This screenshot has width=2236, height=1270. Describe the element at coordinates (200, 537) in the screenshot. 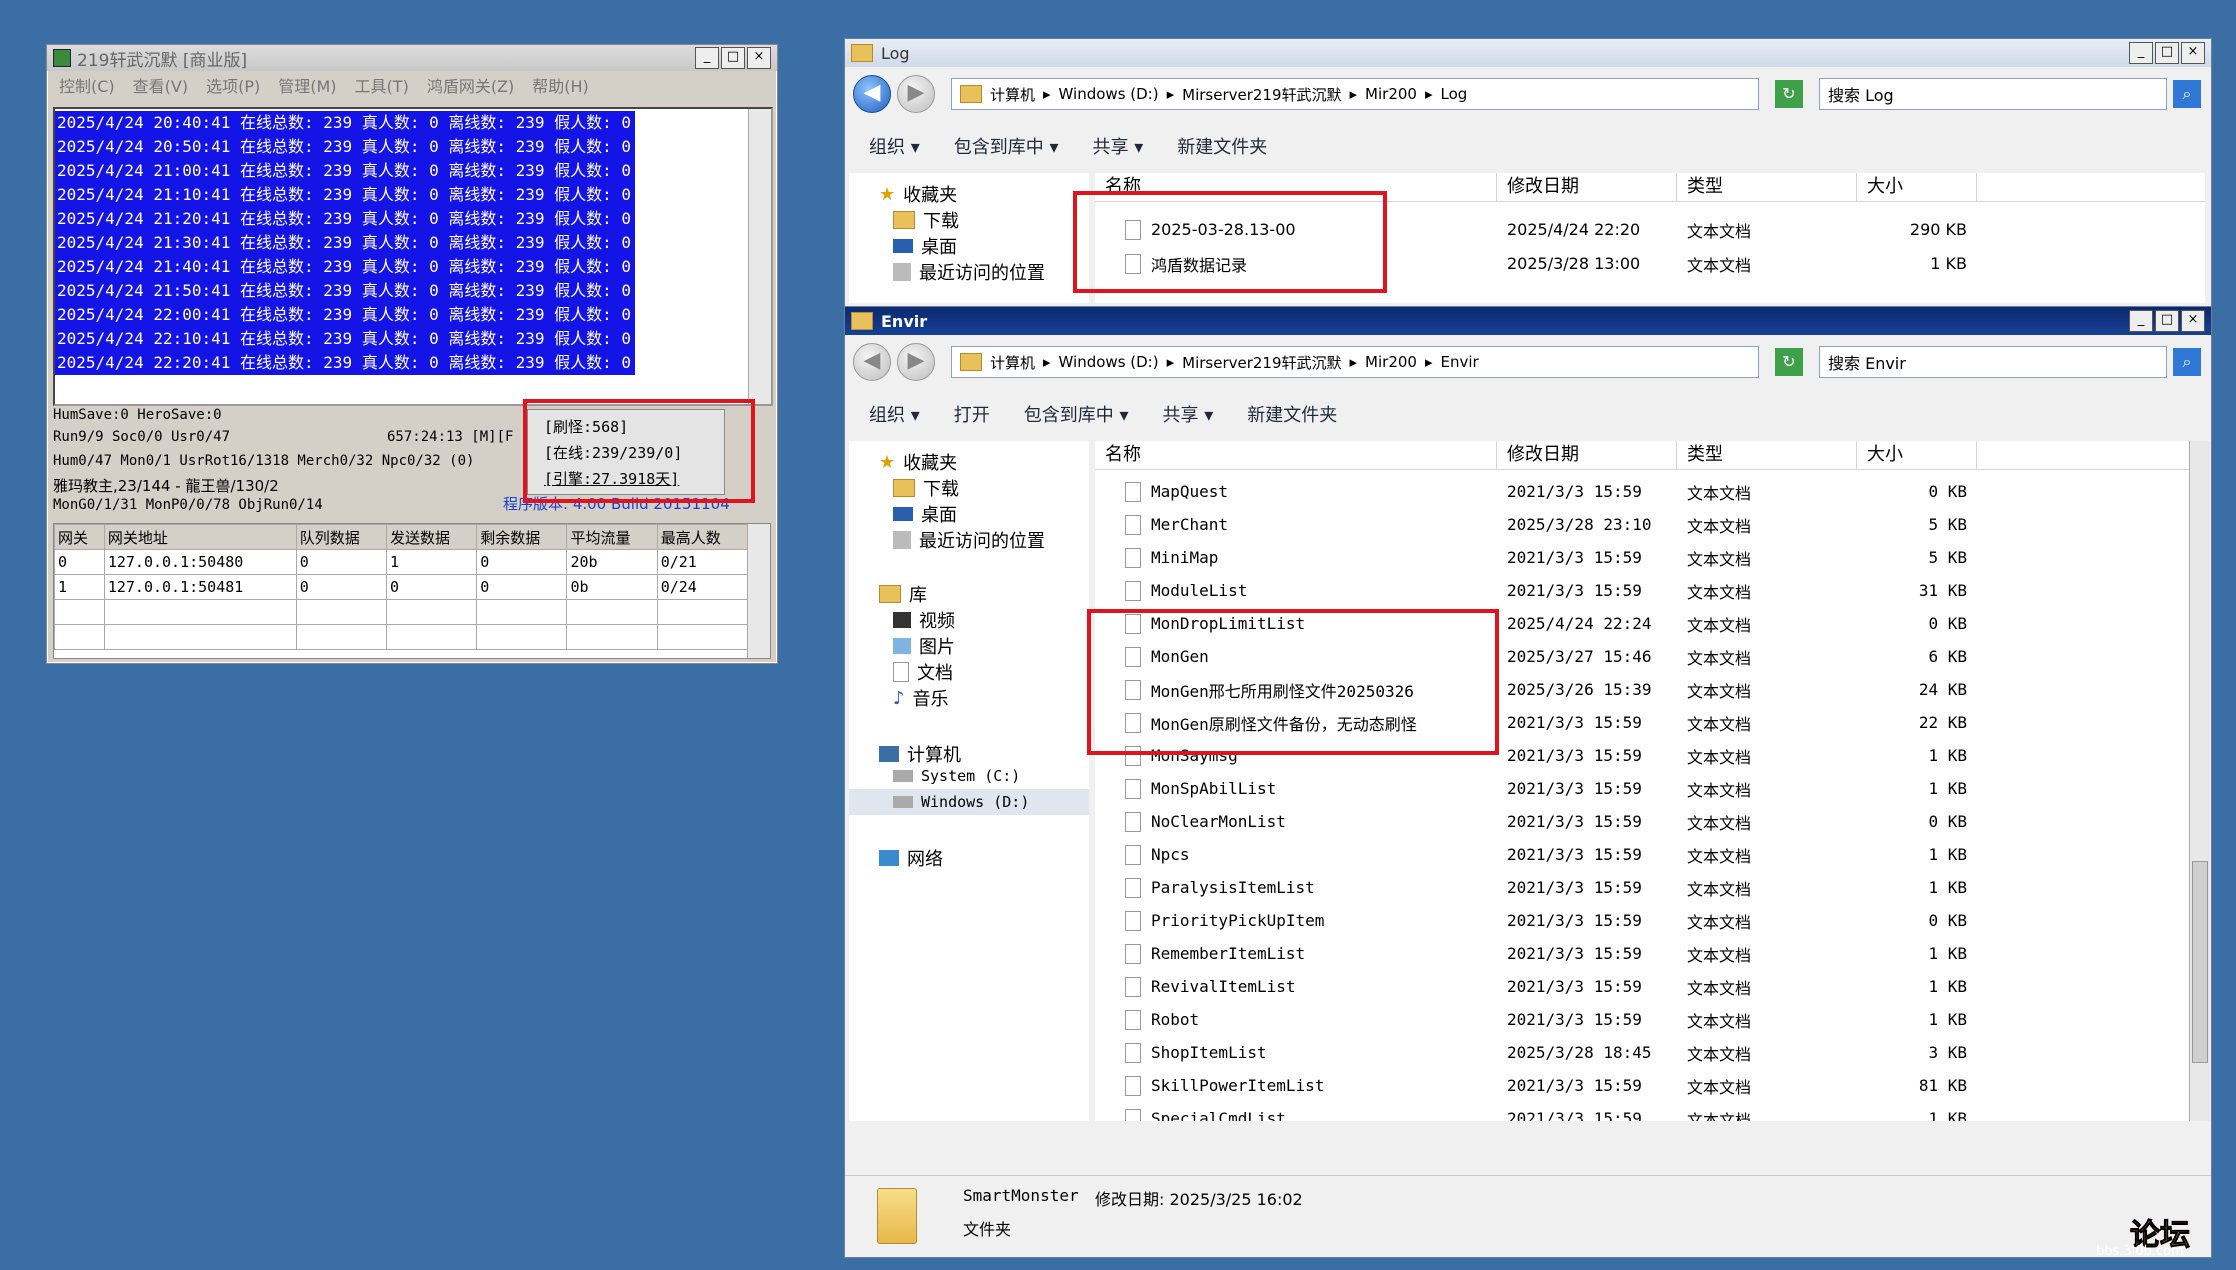

I see `col-address: 网关地址` at that location.